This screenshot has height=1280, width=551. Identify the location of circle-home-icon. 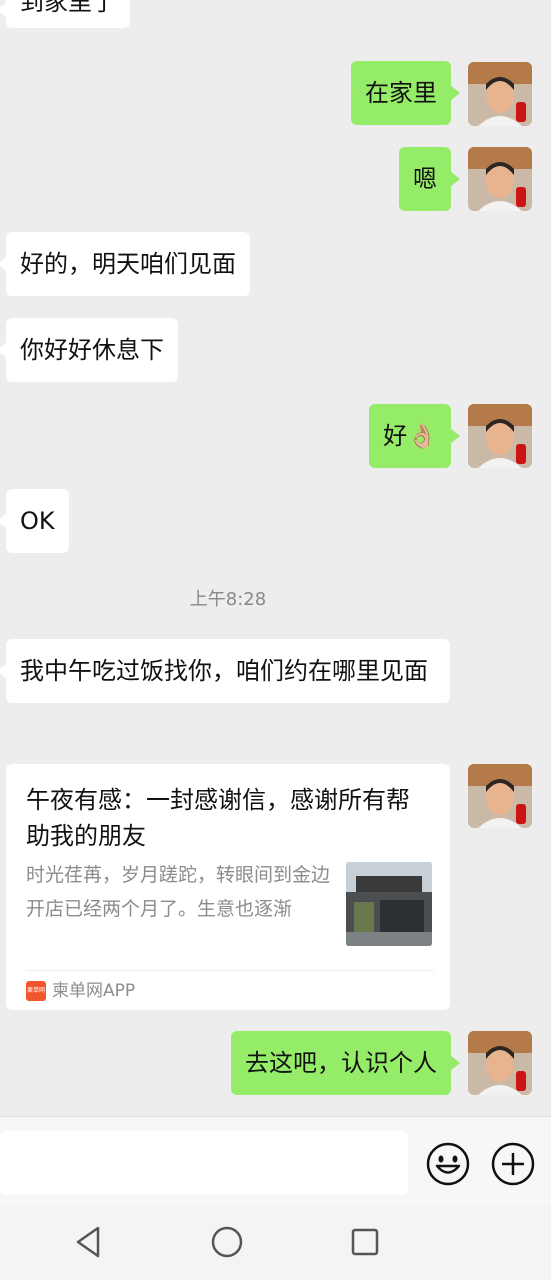
(227, 1242).